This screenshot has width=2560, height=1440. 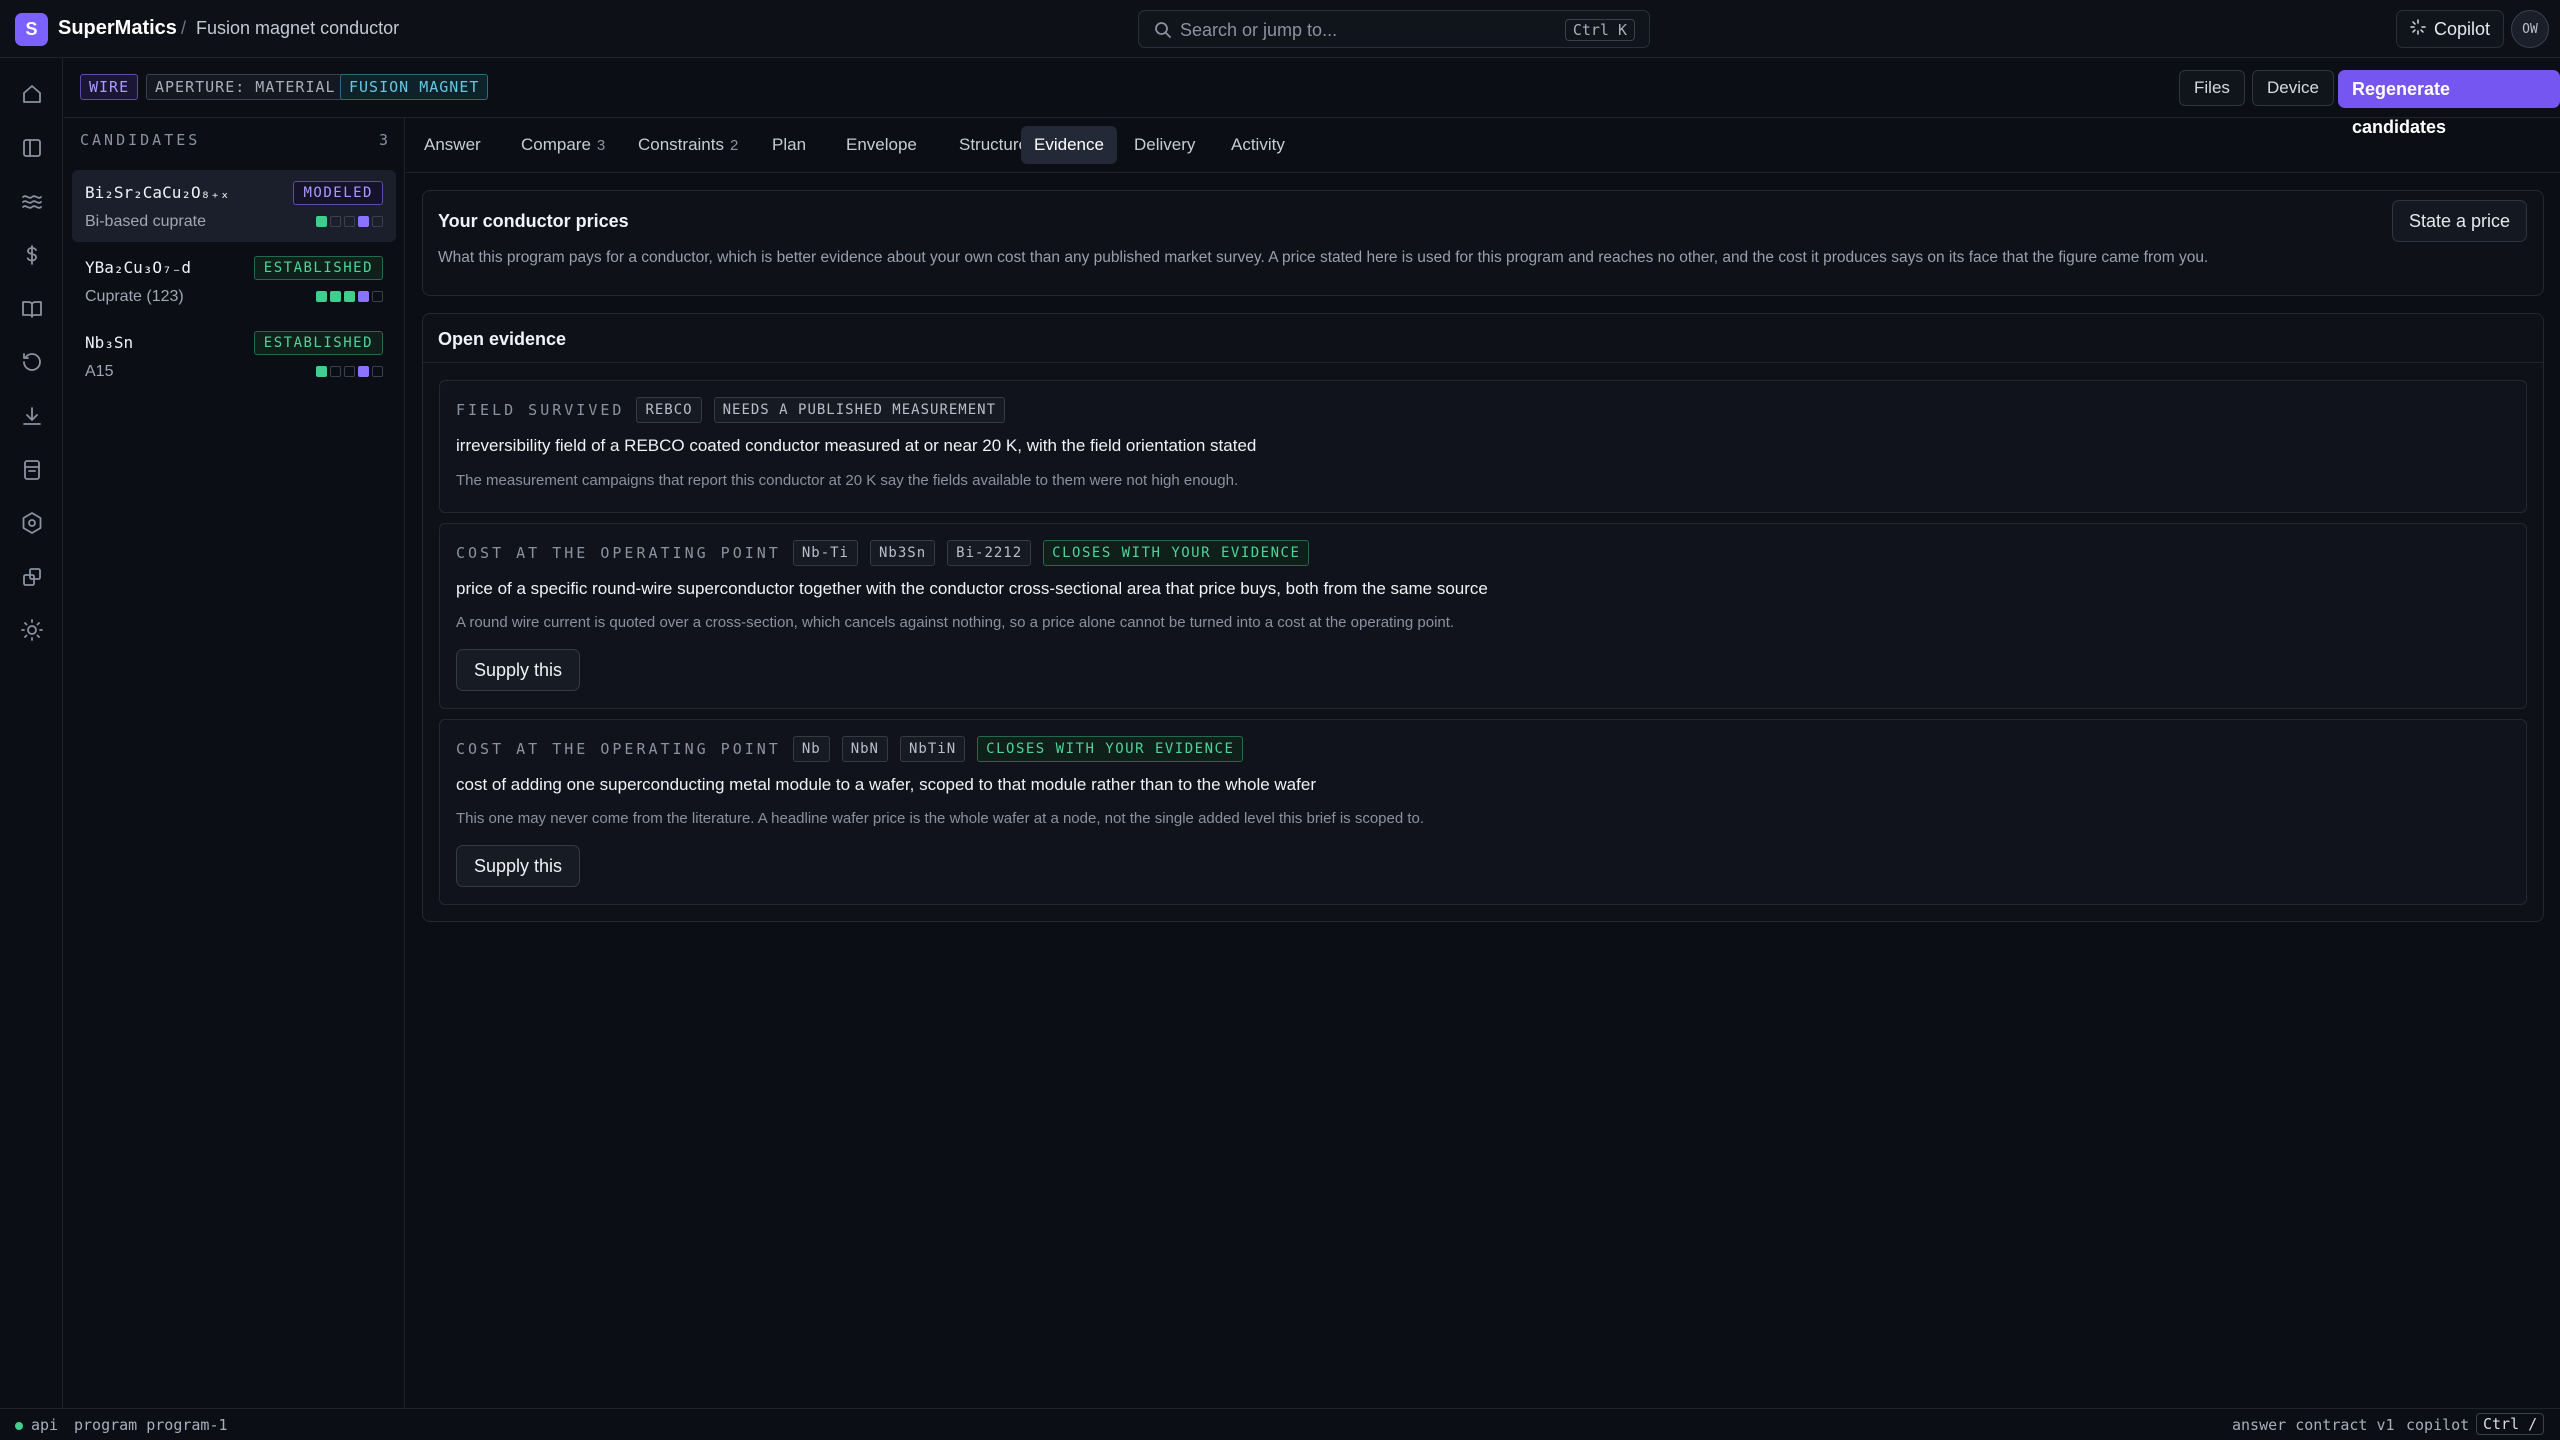 I want to click on tab-constraints: Constraints 2, so click(x=688, y=145).